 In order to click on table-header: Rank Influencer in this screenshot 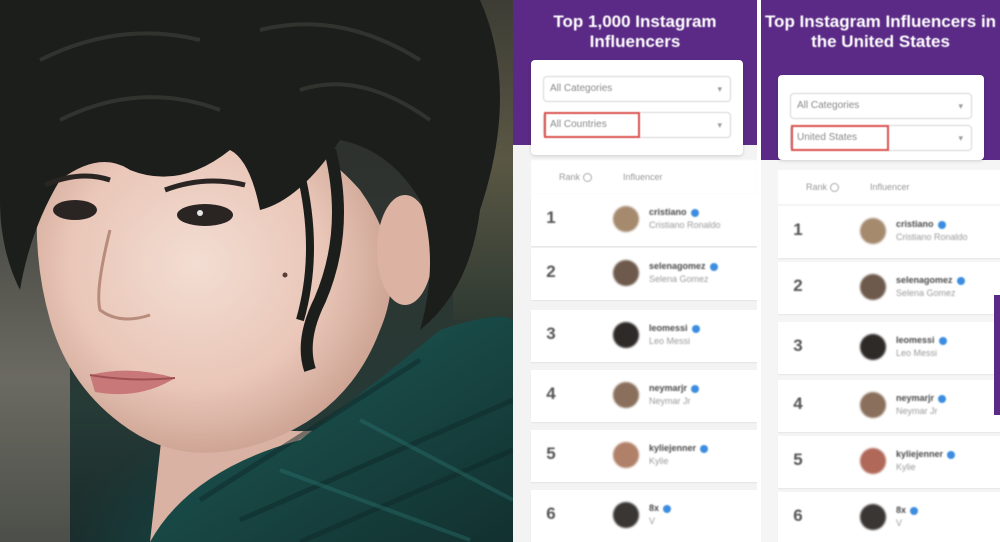, I will do `click(644, 177)`.